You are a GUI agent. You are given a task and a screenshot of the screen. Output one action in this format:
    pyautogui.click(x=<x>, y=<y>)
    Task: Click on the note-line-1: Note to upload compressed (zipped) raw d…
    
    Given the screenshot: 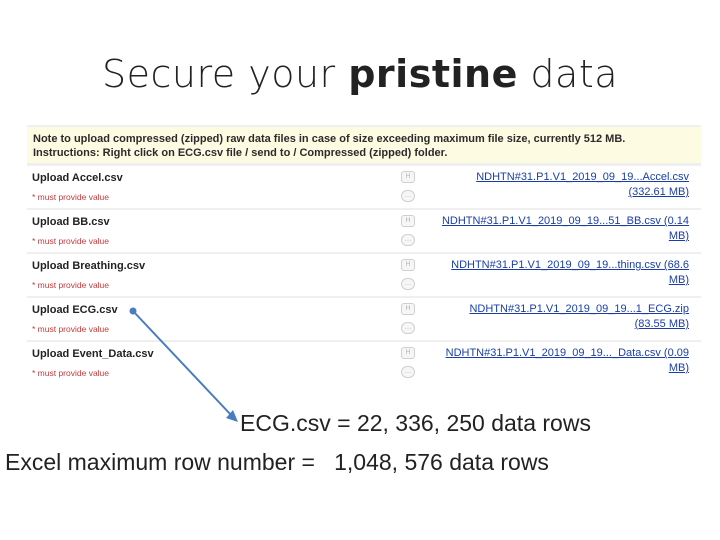 What is the action you would take?
    pyautogui.click(x=329, y=139)
    